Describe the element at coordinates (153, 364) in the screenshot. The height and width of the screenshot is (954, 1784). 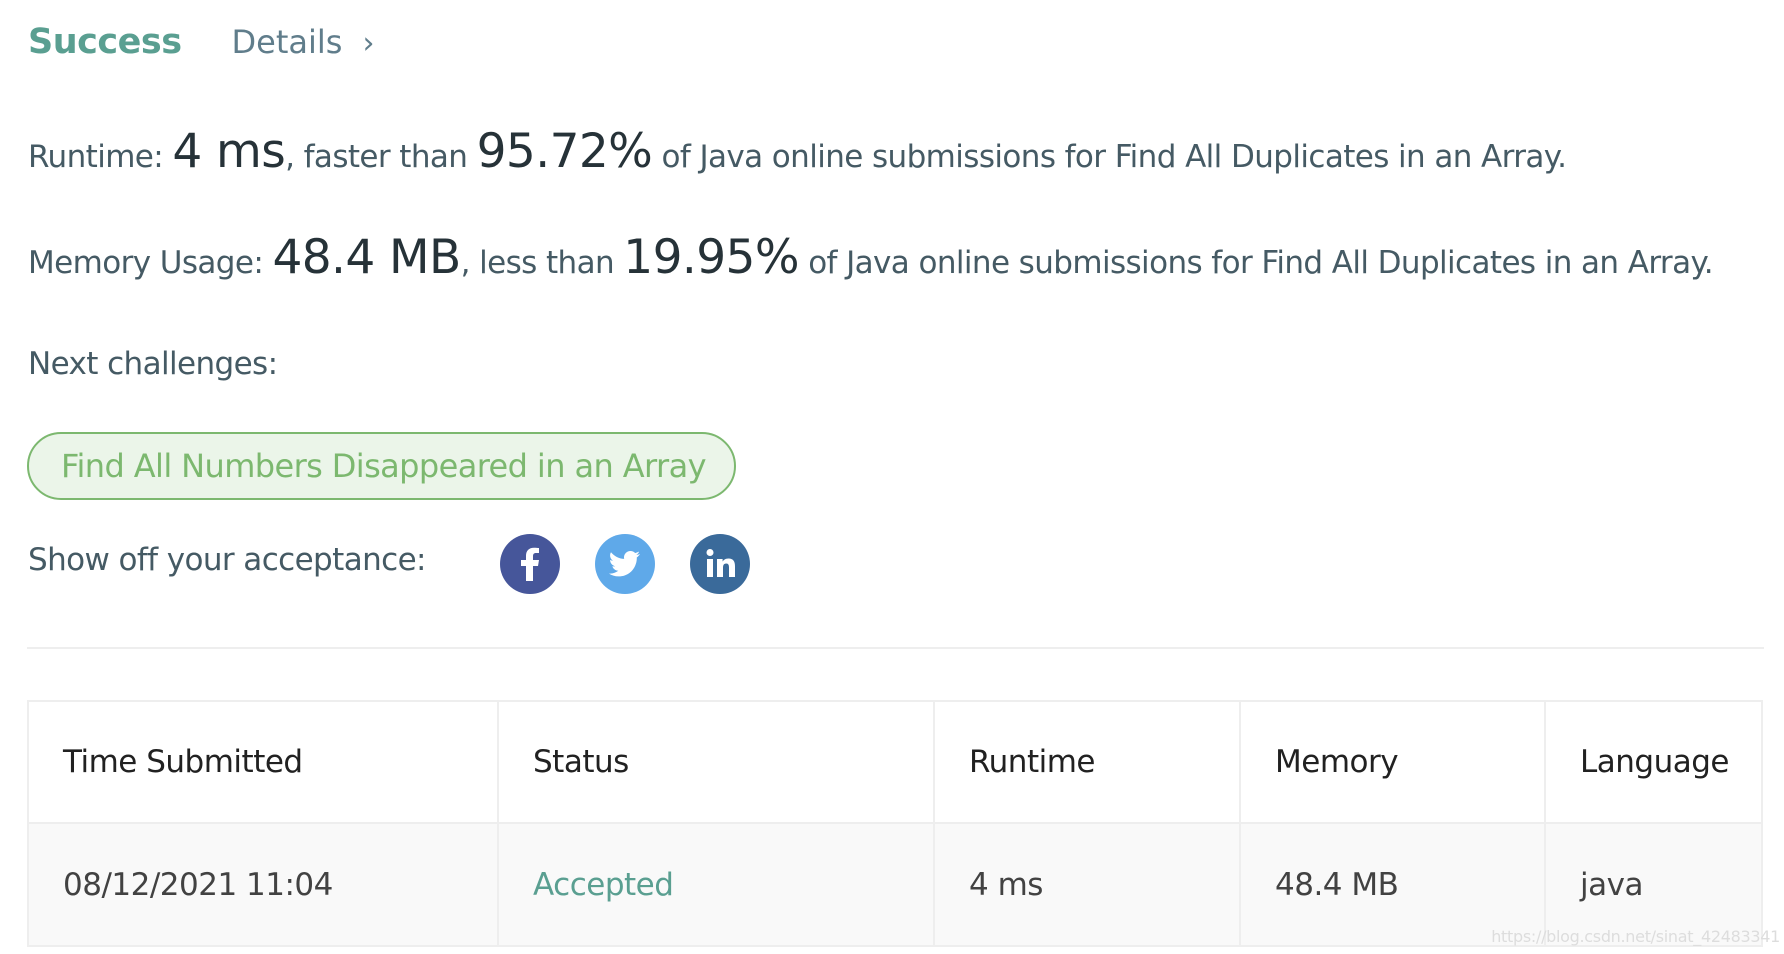
I see `next-challenges-label: Next challenges:` at that location.